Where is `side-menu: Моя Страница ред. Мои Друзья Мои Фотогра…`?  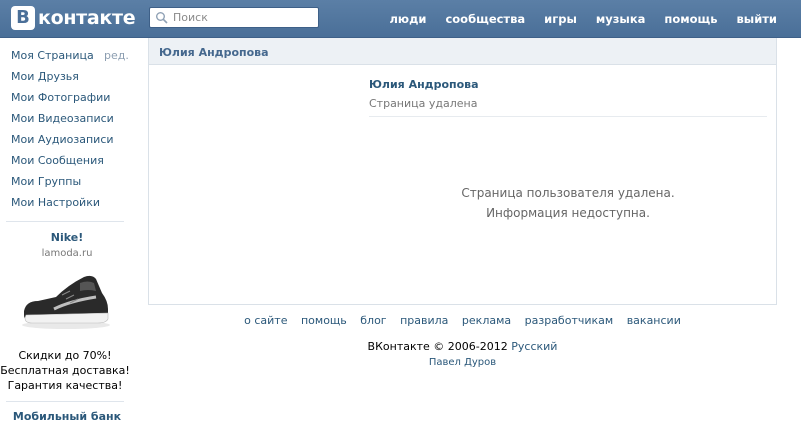
side-menu: Моя Страница ред. Мои Друзья Мои Фотогра… is located at coordinates (67, 125).